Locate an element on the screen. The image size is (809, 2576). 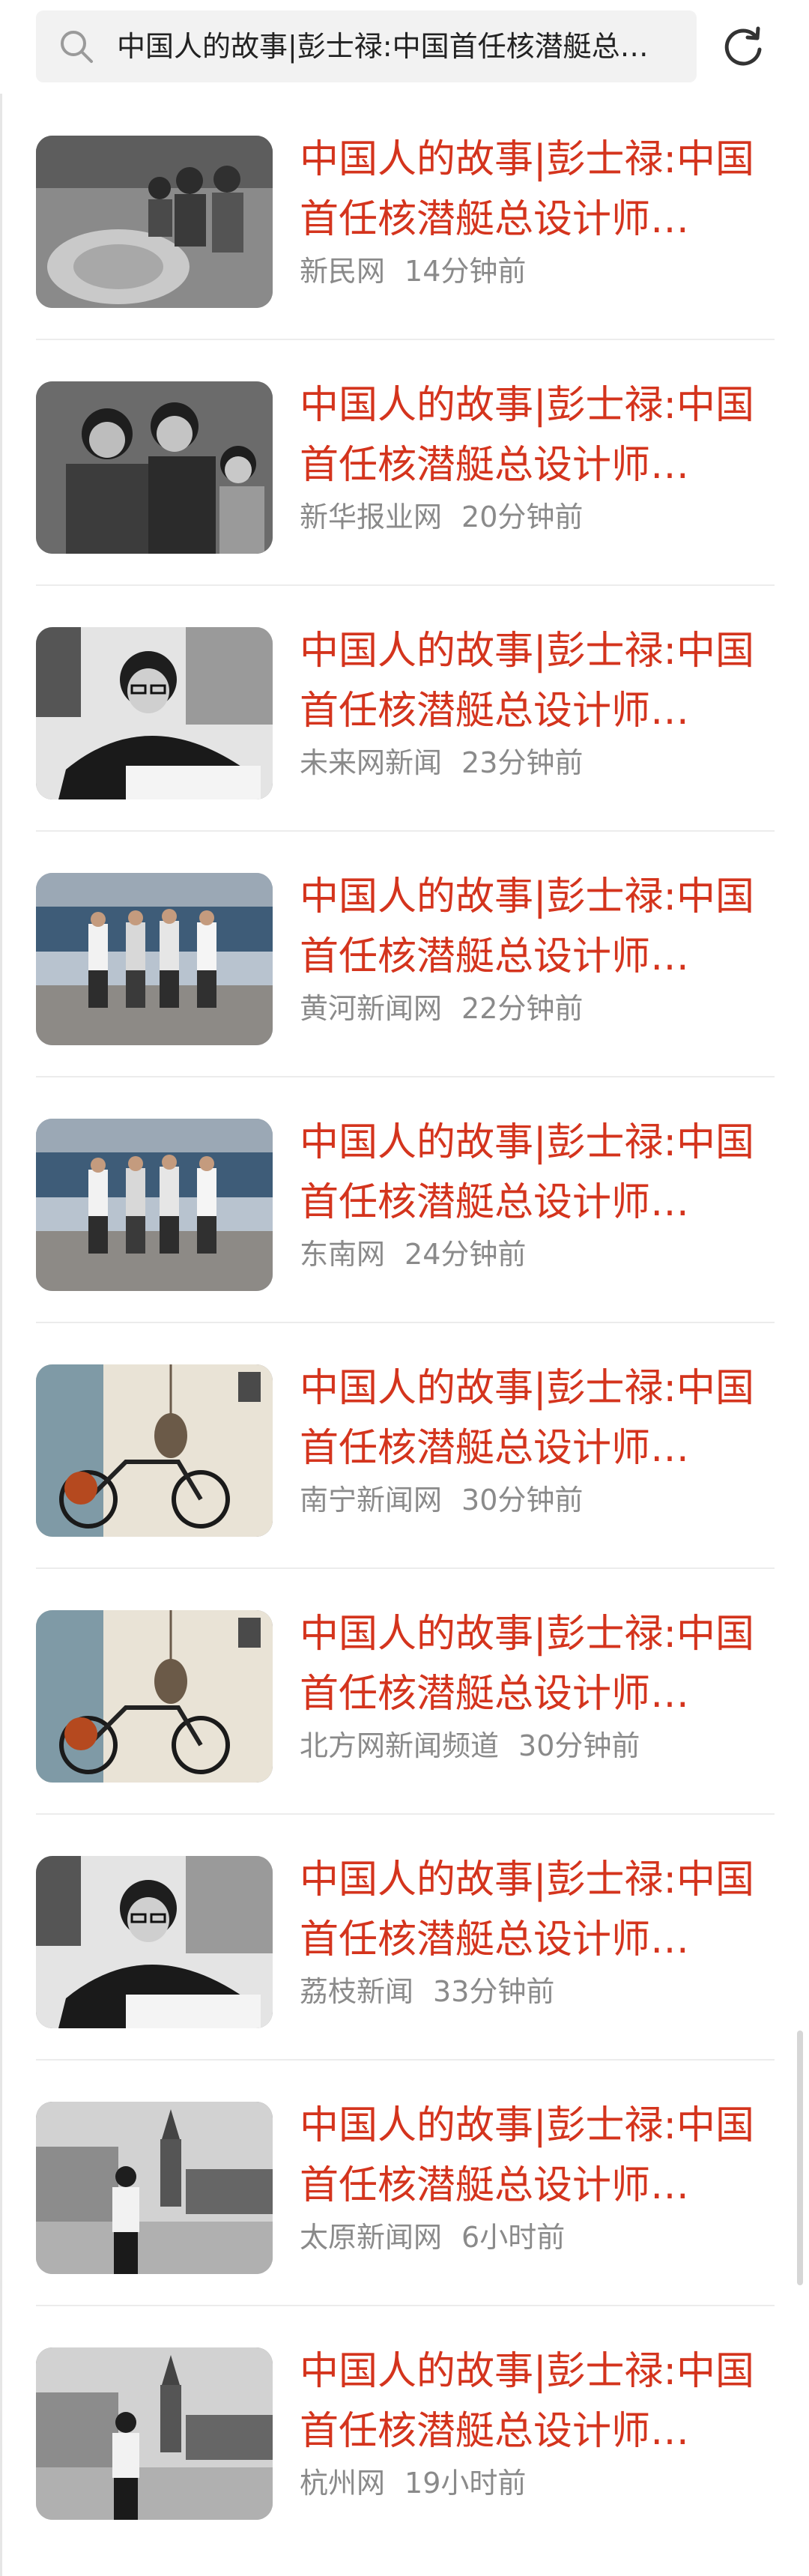
news-meta: 杭州网 19小时前 is located at coordinates (413, 2480).